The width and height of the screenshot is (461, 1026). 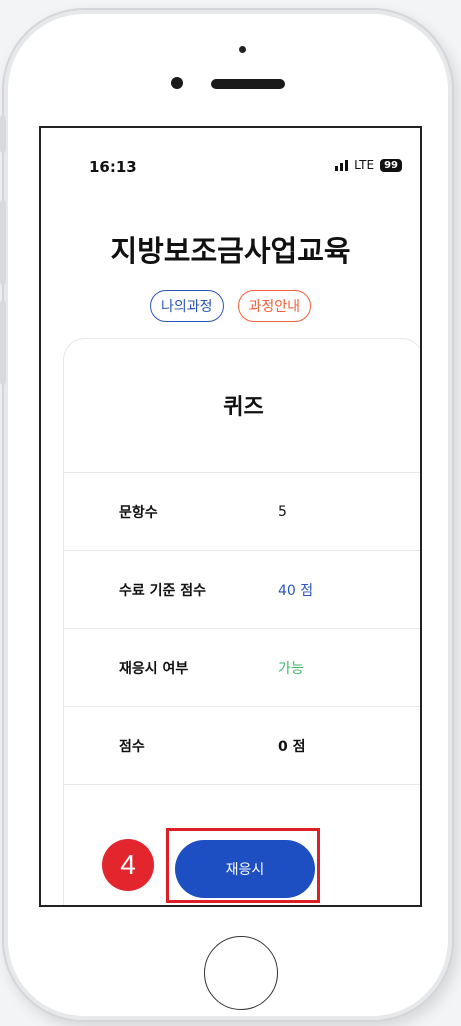 What do you see at coordinates (132, 747) in the screenshot?
I see `row-label: 점수` at bounding box center [132, 747].